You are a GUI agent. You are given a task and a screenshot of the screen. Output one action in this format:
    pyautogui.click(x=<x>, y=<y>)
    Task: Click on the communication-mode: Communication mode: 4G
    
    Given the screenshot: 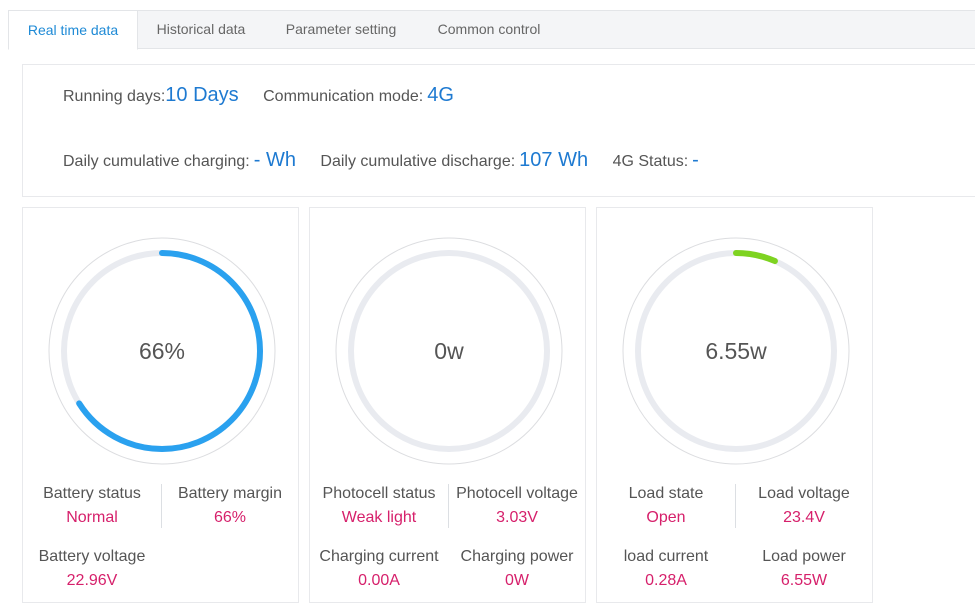 What is the action you would take?
    pyautogui.click(x=358, y=95)
    